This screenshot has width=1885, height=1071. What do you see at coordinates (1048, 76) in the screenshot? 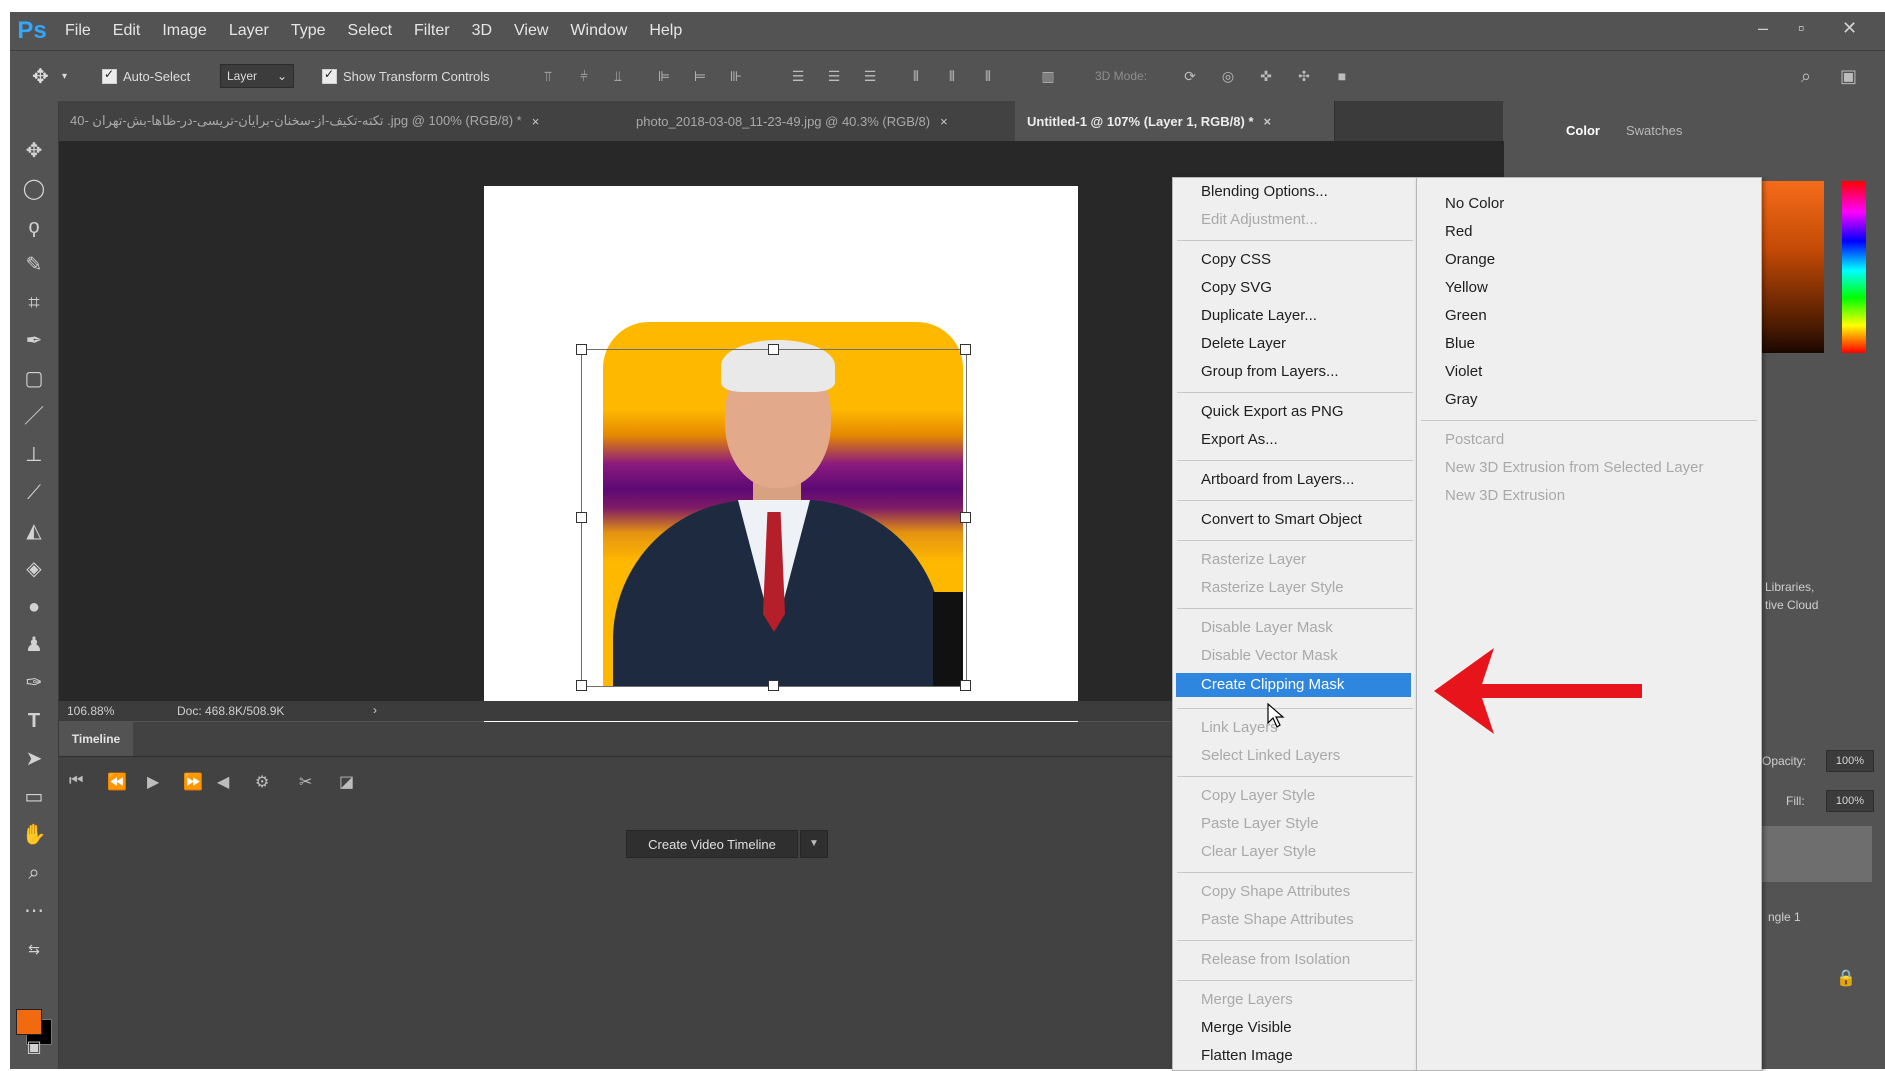
I see `auto-align-icon: ▥` at bounding box center [1048, 76].